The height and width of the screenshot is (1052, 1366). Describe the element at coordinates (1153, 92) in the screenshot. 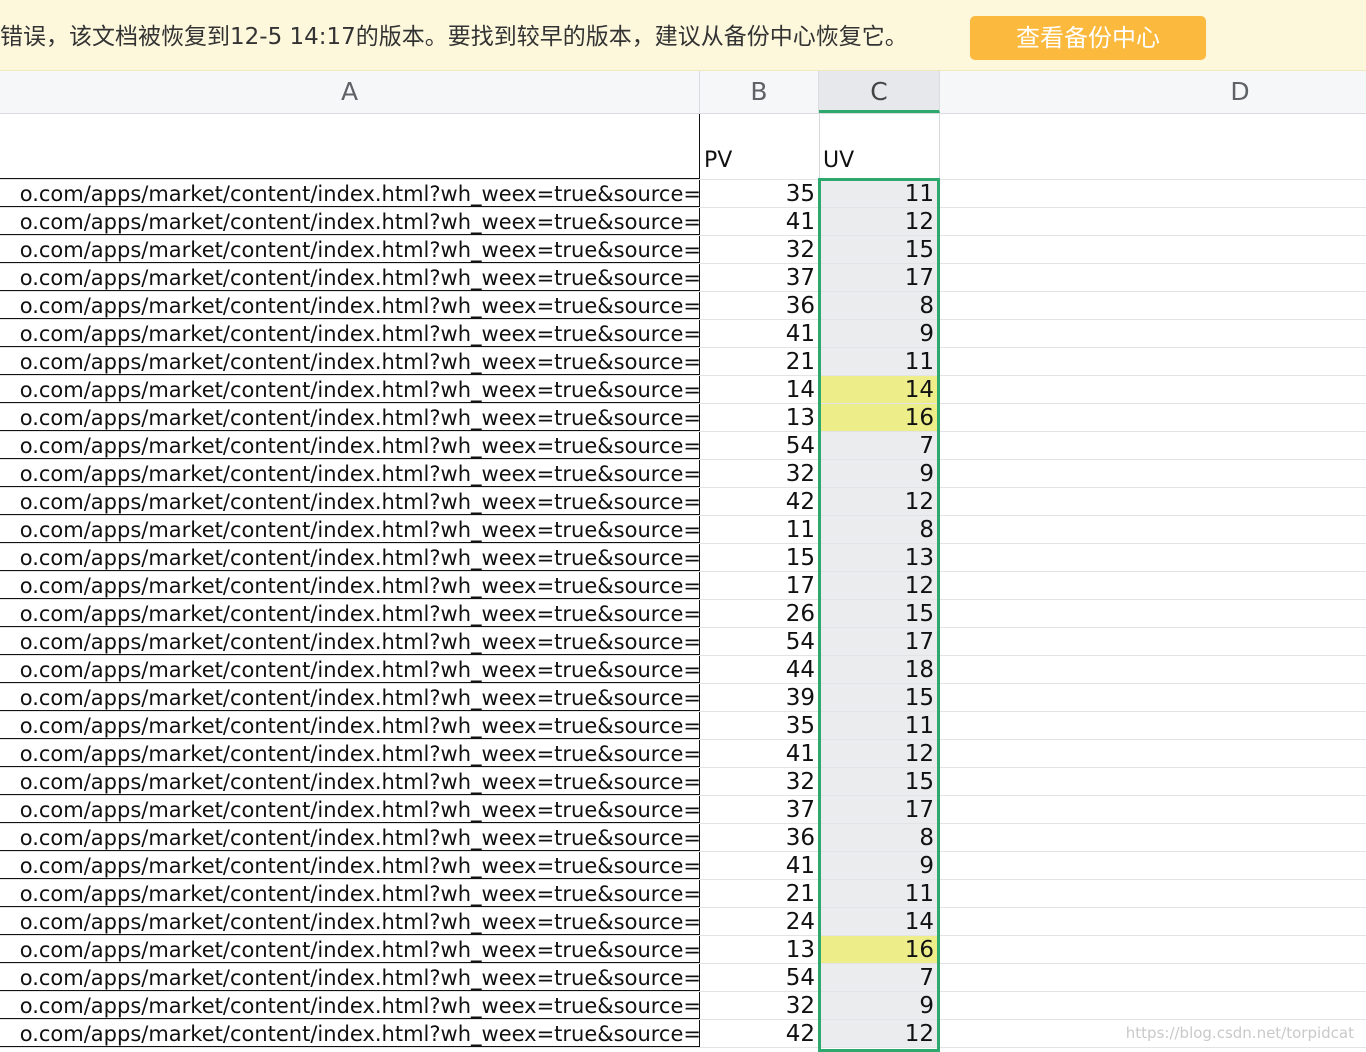

I see `column-header-d: D` at that location.